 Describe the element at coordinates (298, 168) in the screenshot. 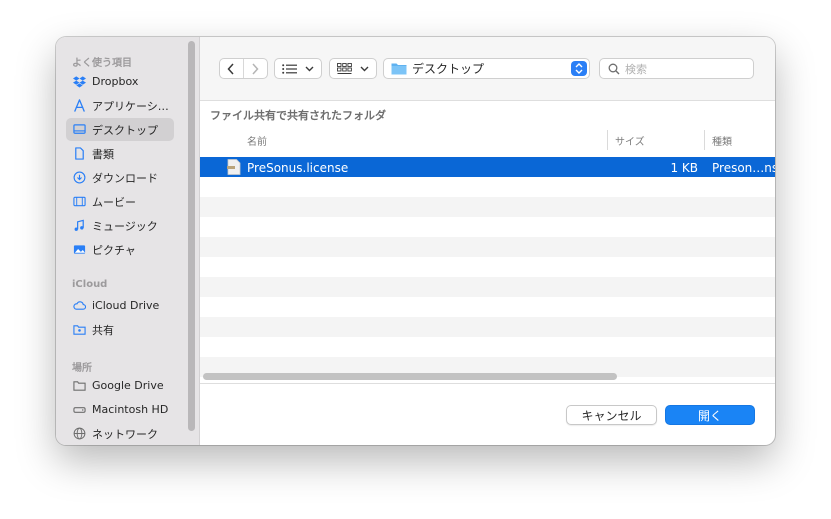

I see `file-name: PreSonus.license` at that location.